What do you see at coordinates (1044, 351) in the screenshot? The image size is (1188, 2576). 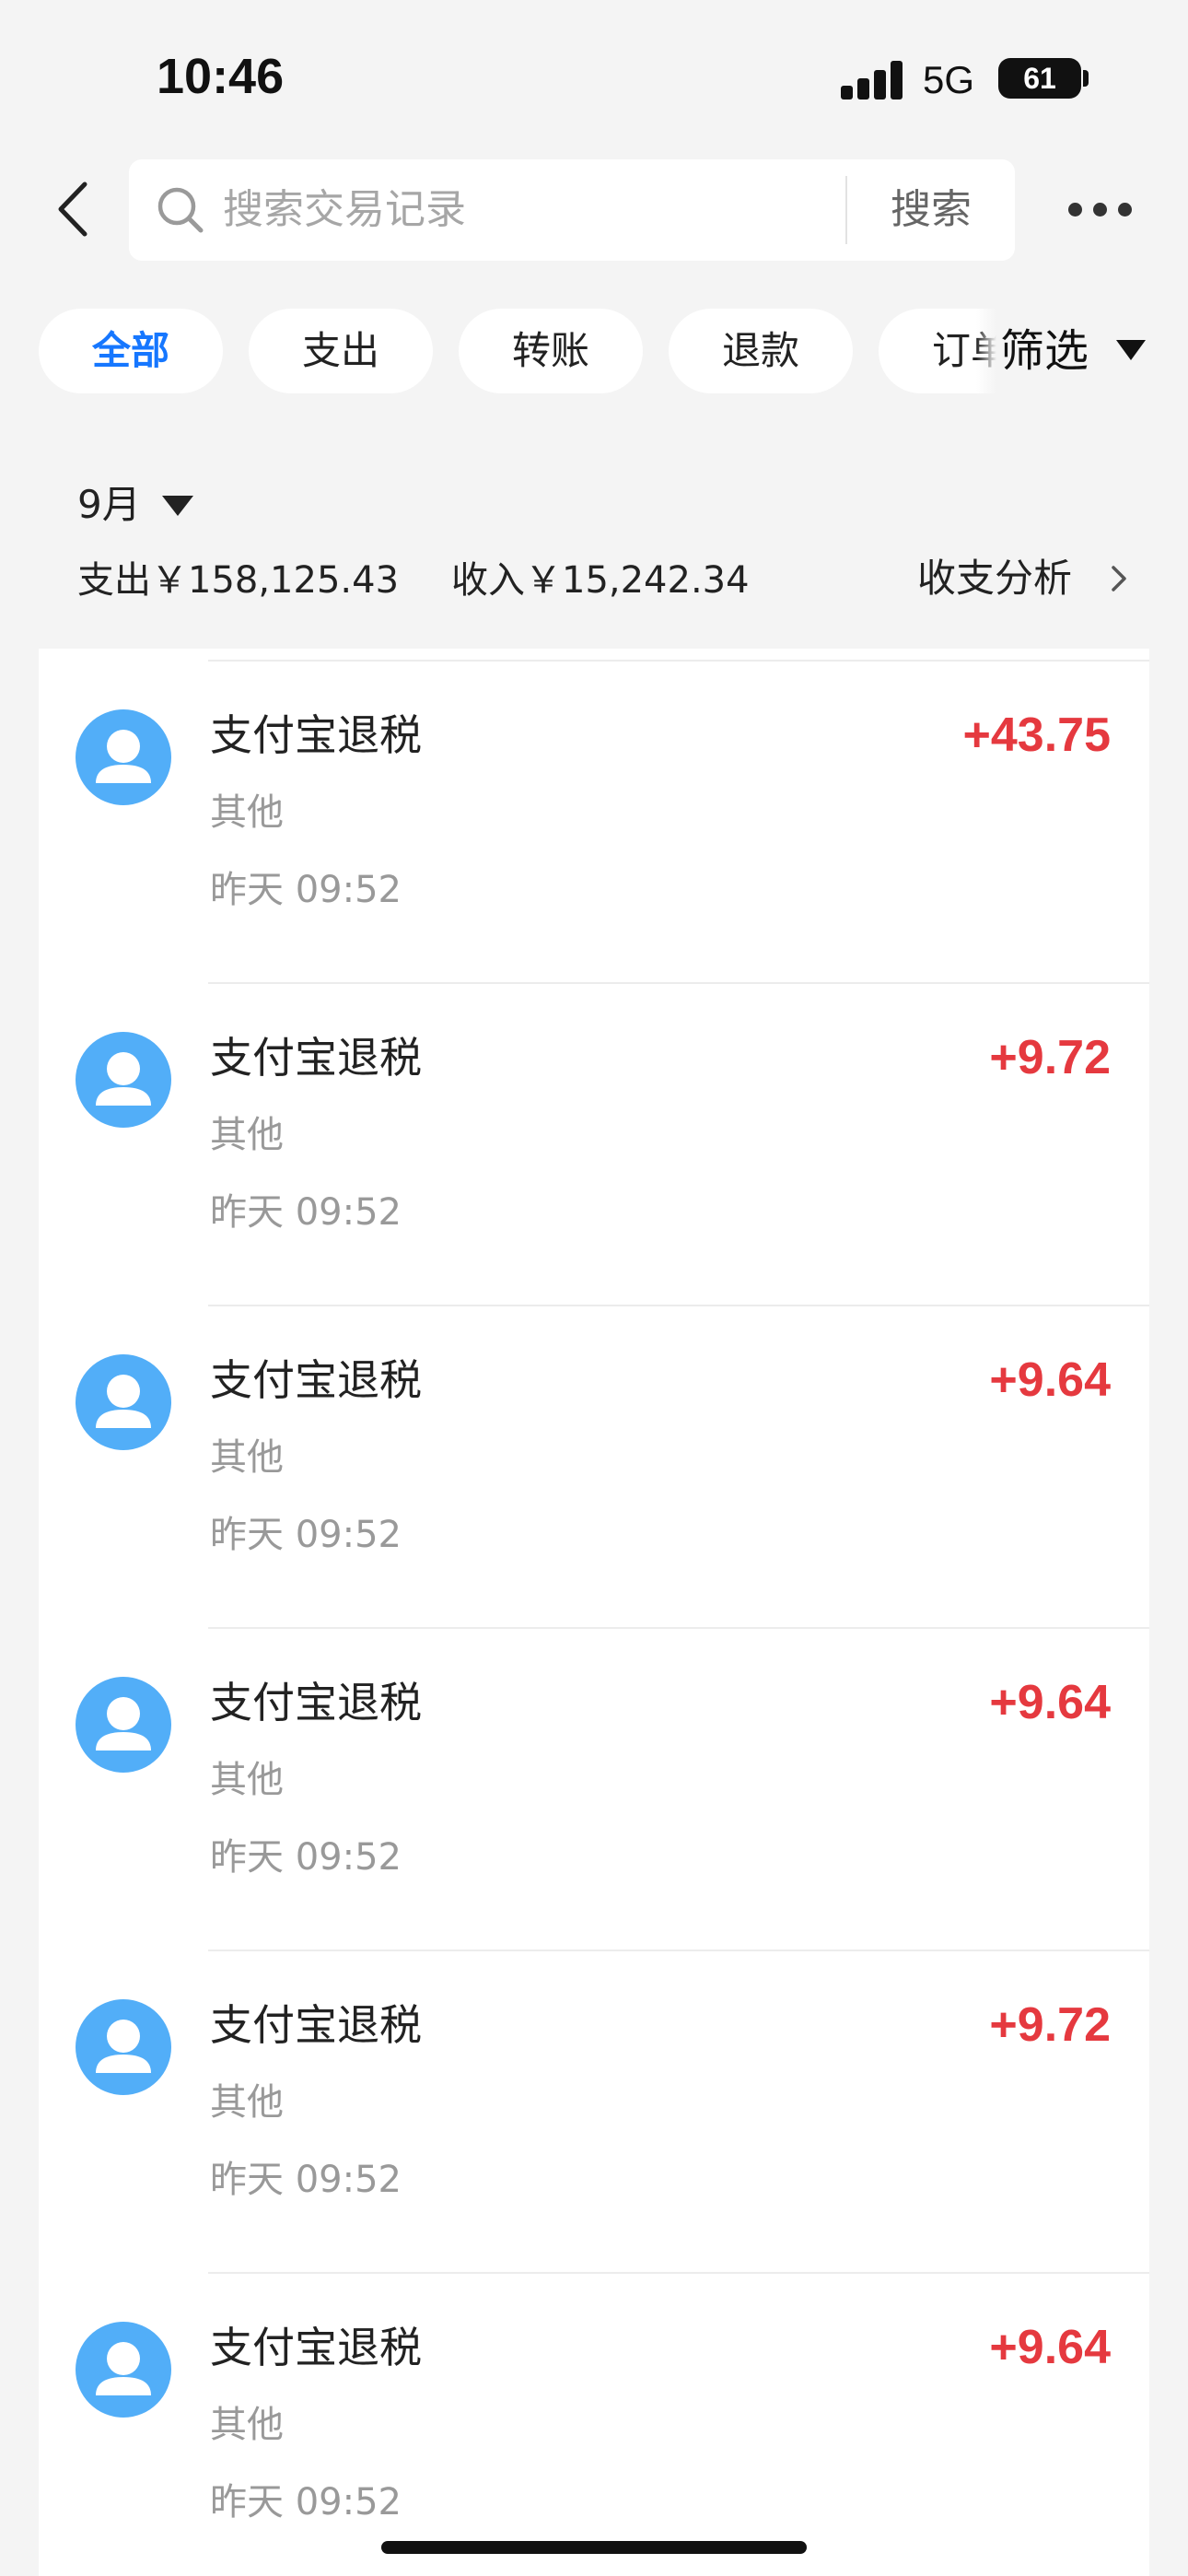 I see `filter-label: 筛选` at bounding box center [1044, 351].